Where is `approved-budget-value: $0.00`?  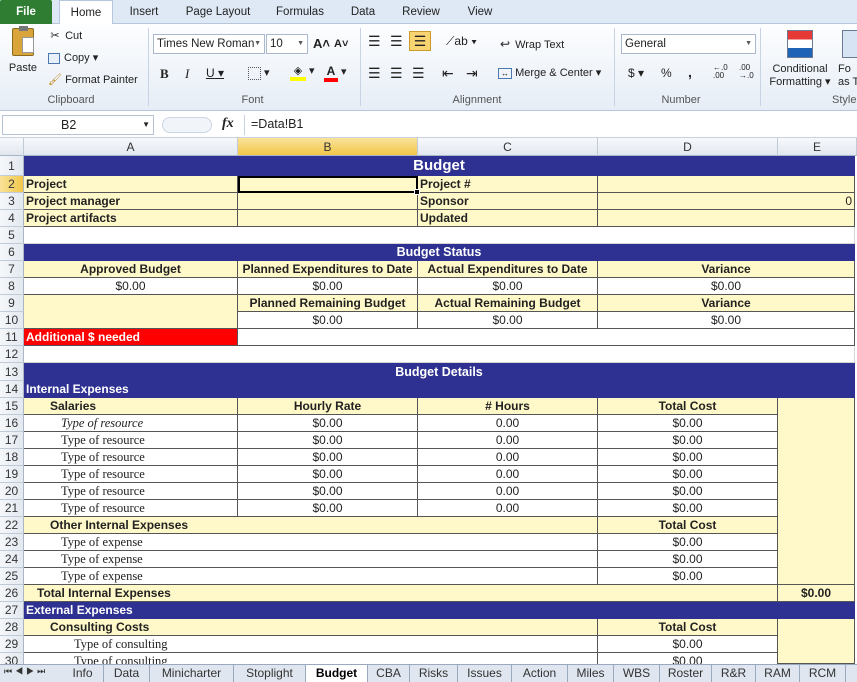
approved-budget-value: $0.00 is located at coordinates (131, 286).